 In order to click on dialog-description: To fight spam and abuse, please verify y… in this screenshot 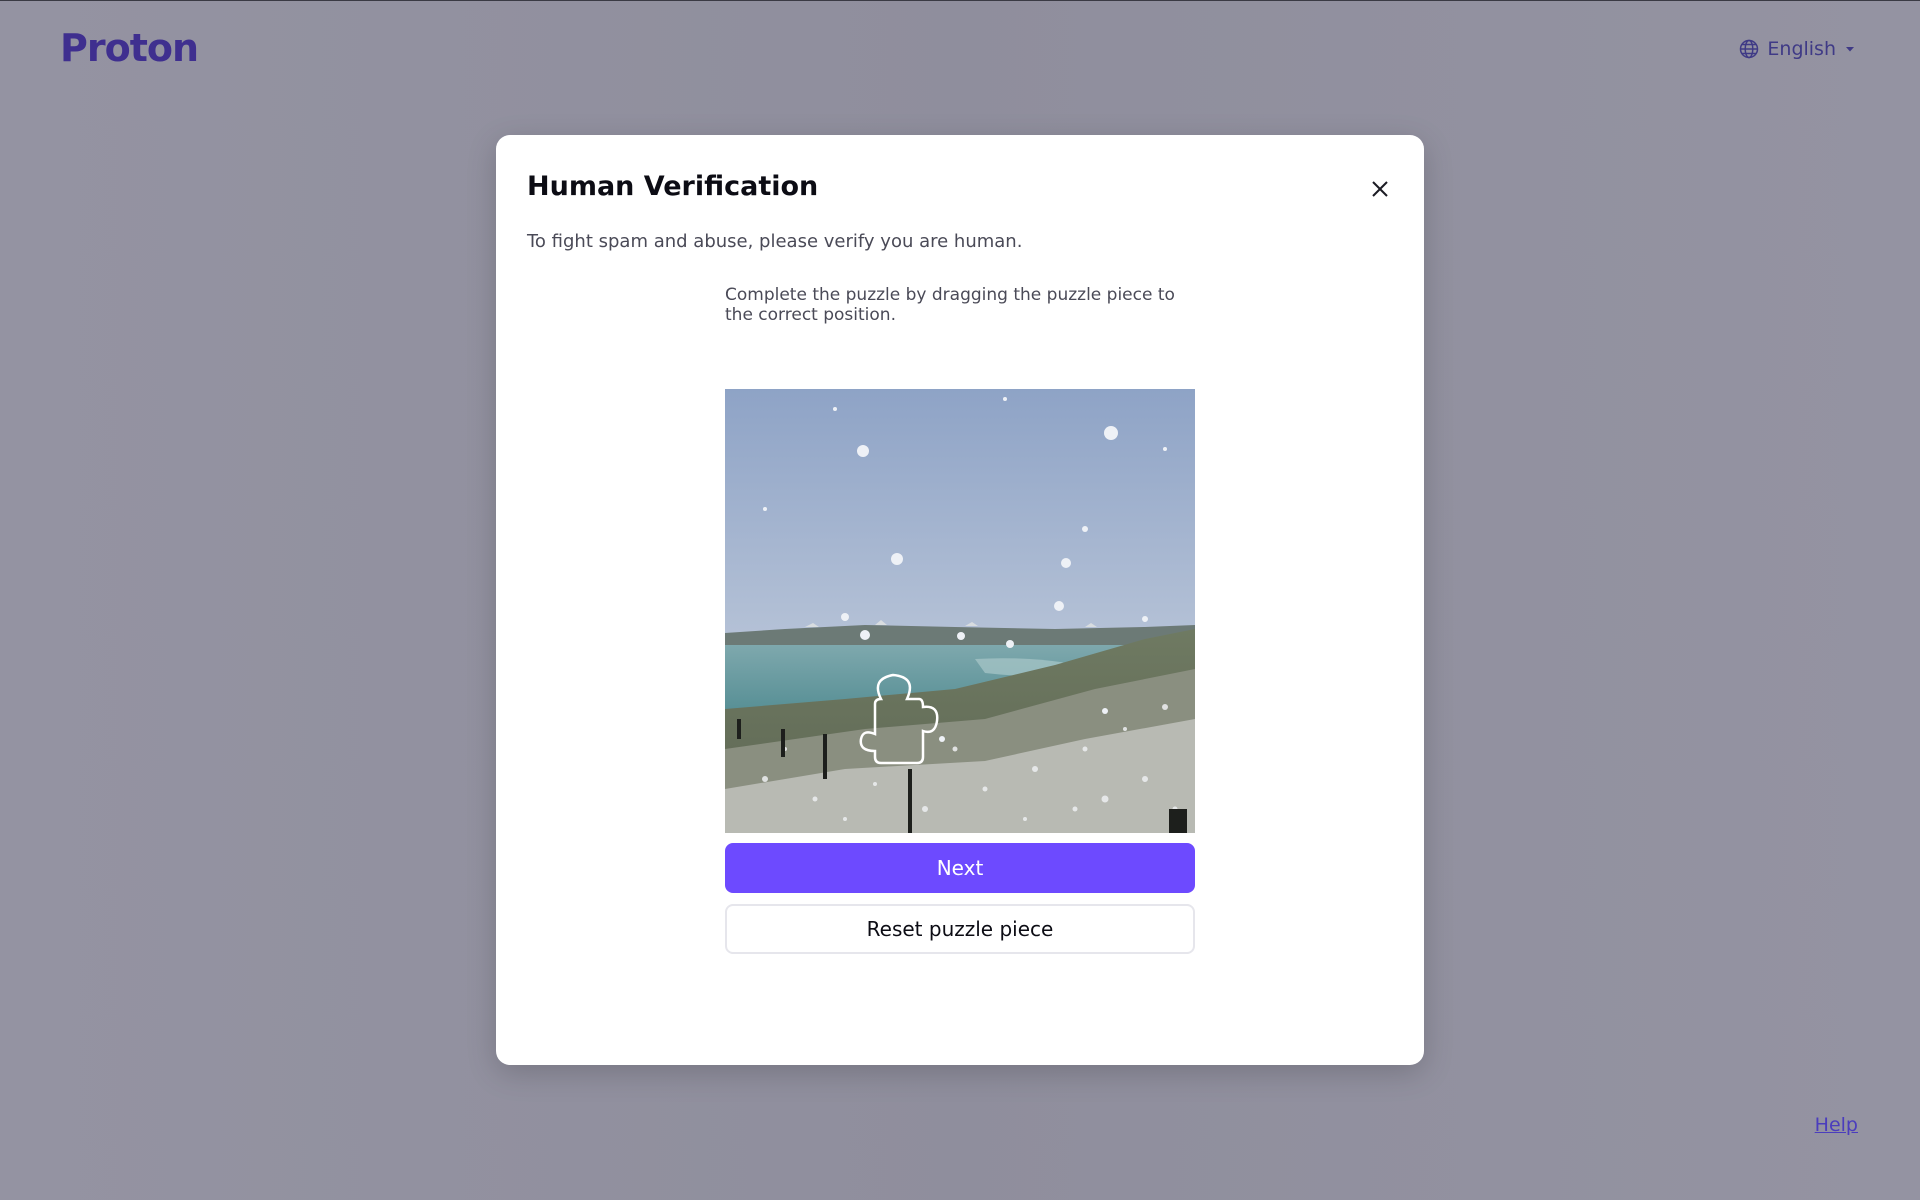, I will do `click(775, 241)`.